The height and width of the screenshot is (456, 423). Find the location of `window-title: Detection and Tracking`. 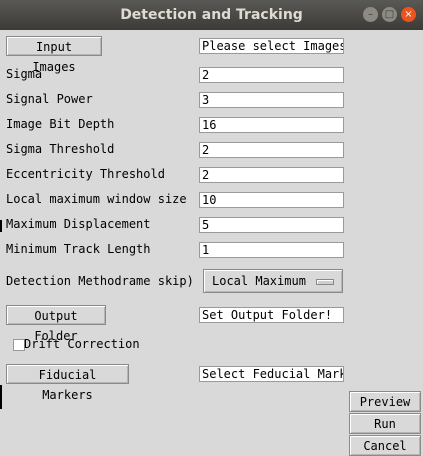

window-title: Detection and Tracking is located at coordinates (211, 15).